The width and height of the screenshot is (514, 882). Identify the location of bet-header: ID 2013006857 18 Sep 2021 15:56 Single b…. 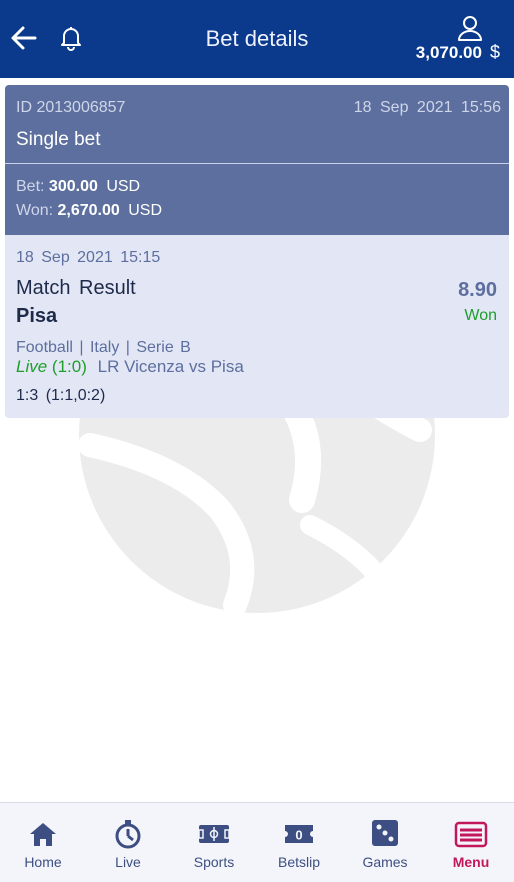
(257, 124).